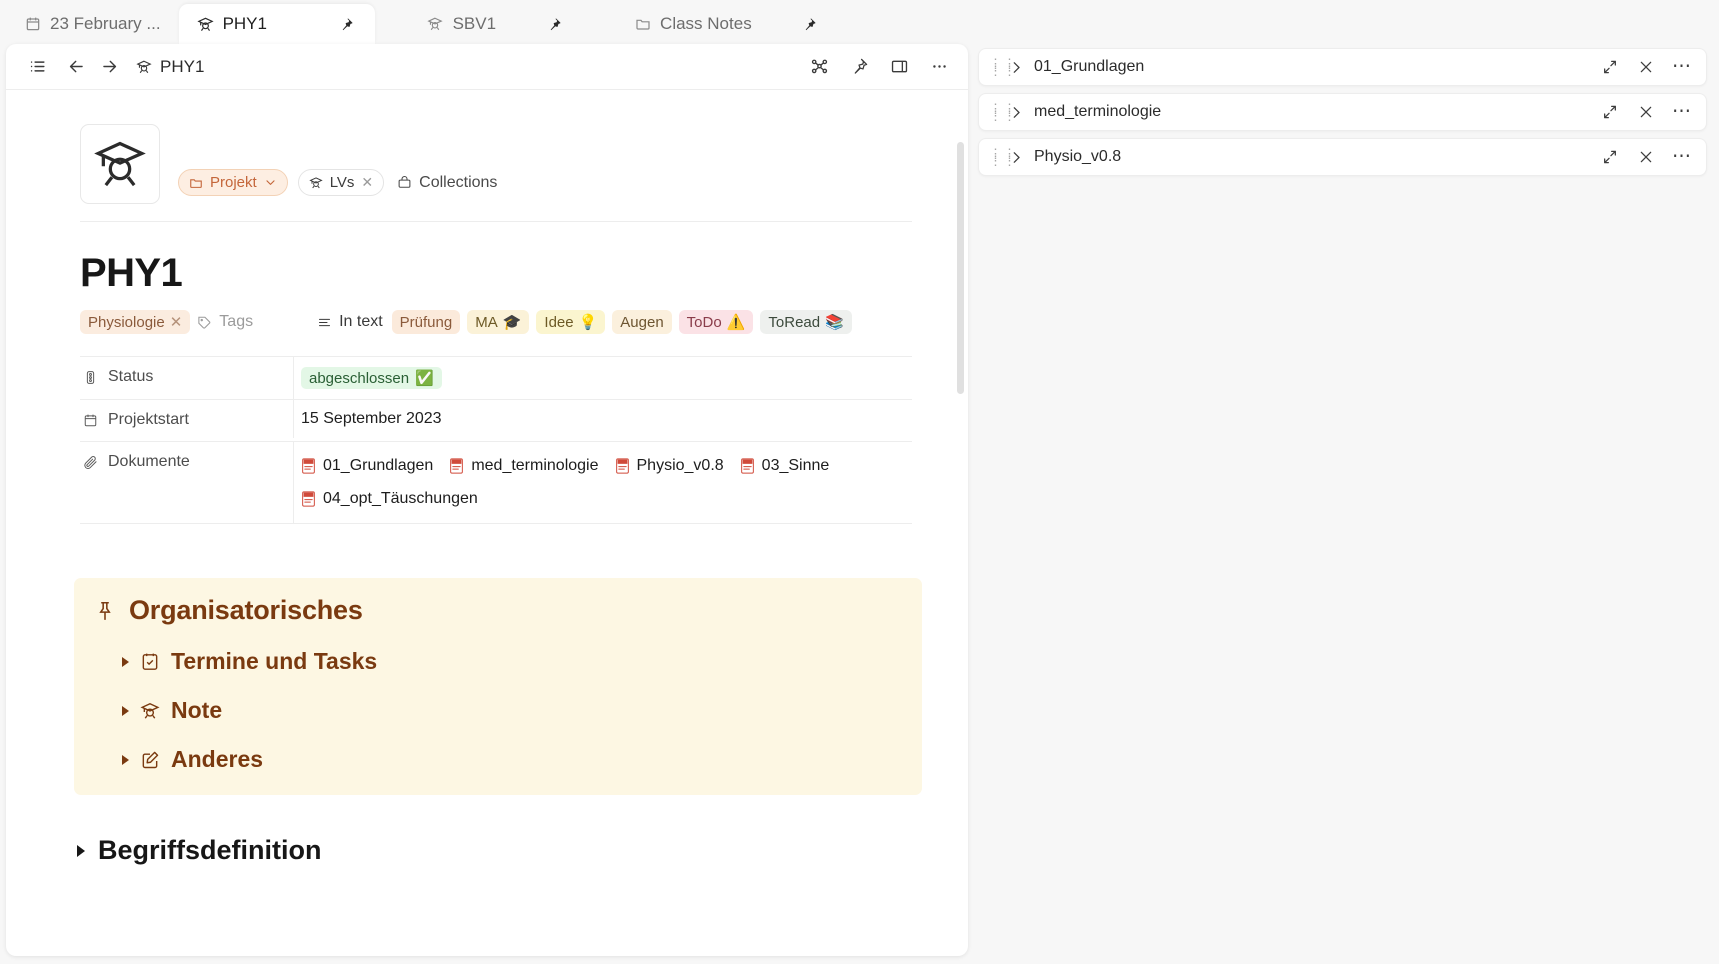 This screenshot has width=1719, height=964. What do you see at coordinates (859, 22) in the screenshot?
I see `tab-bar: 23 February ... PHY1 SBV1 Class Notes` at bounding box center [859, 22].